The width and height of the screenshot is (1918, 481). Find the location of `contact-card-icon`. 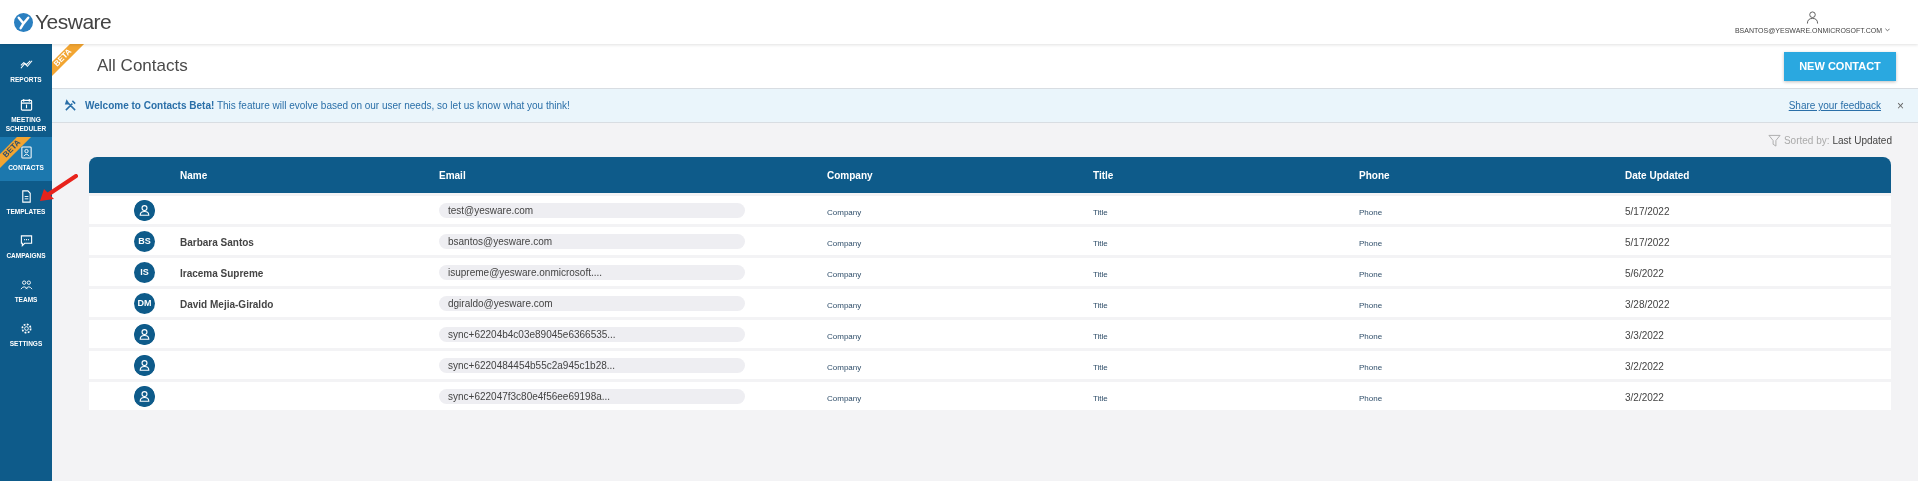

contact-card-icon is located at coordinates (26, 152).